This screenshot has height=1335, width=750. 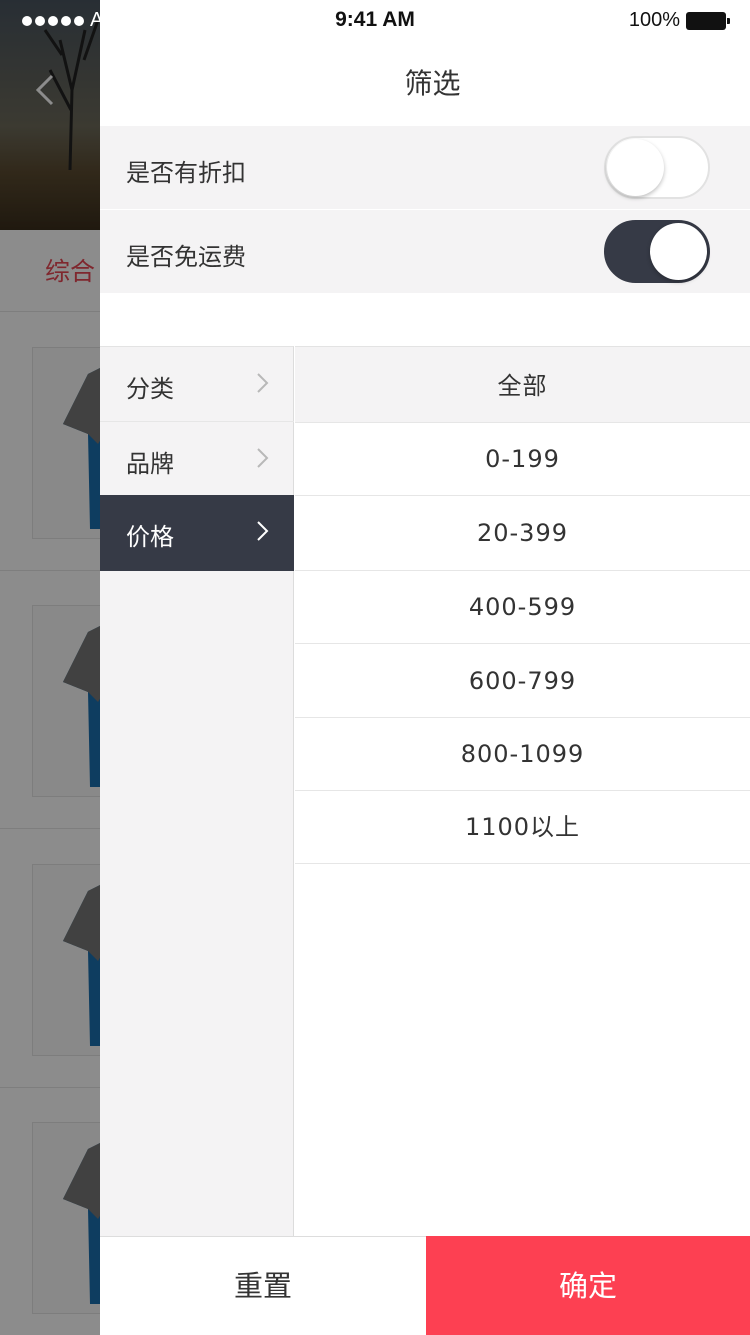 What do you see at coordinates (522, 754) in the screenshot?
I see `price-option: 800-1099` at bounding box center [522, 754].